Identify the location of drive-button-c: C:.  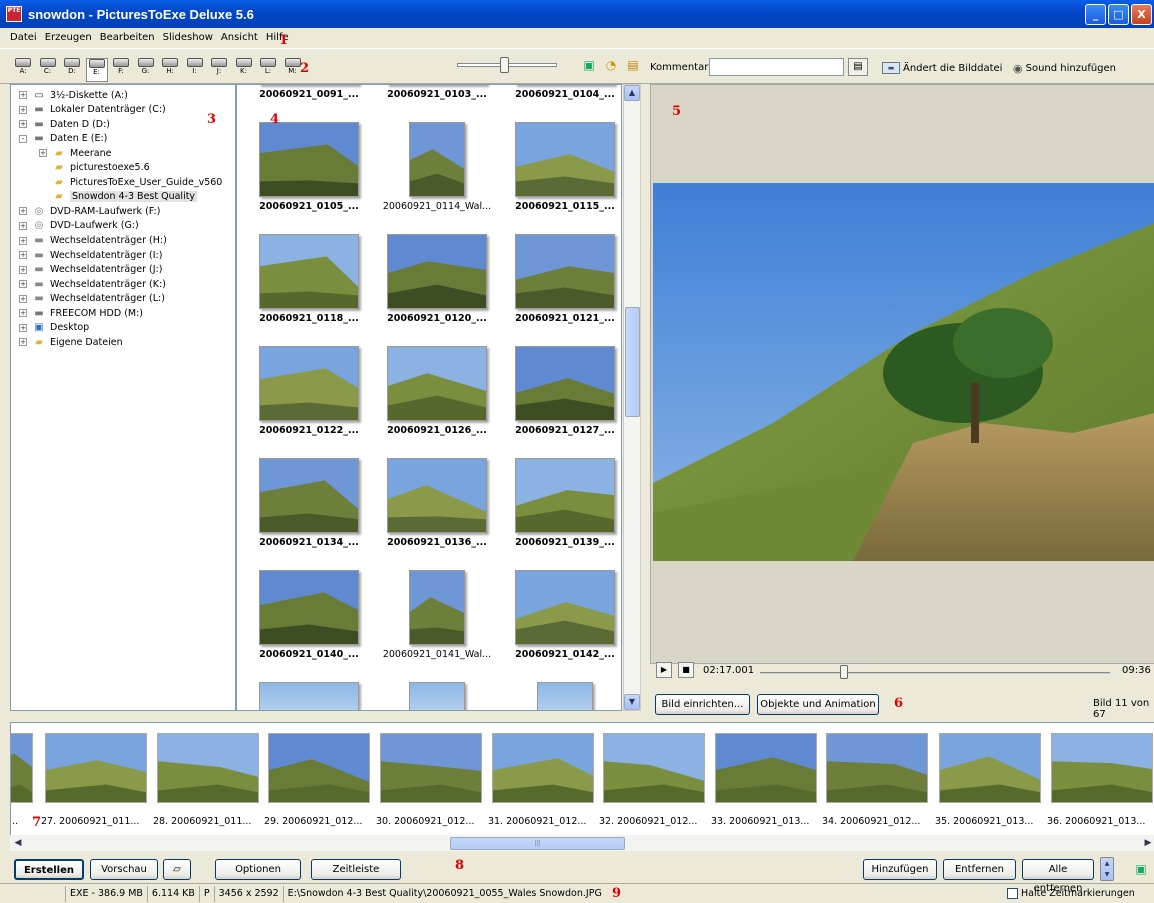
(48, 70).